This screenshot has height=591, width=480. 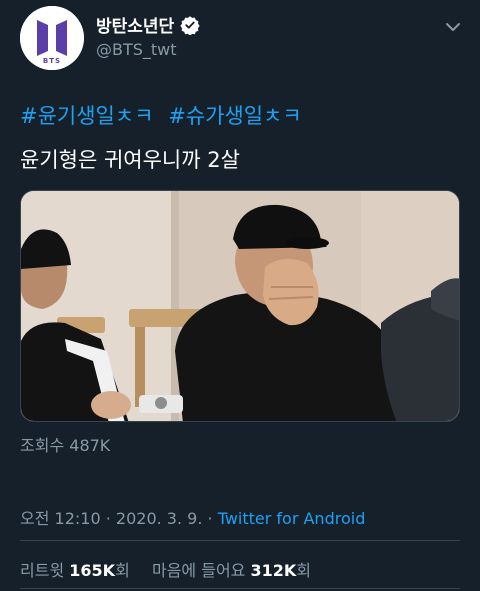 I want to click on views-count: 487K, so click(x=90, y=445).